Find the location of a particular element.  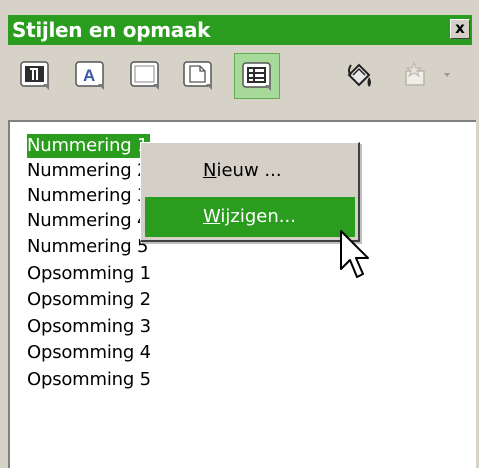

frame-styles-button is located at coordinates (146, 76).